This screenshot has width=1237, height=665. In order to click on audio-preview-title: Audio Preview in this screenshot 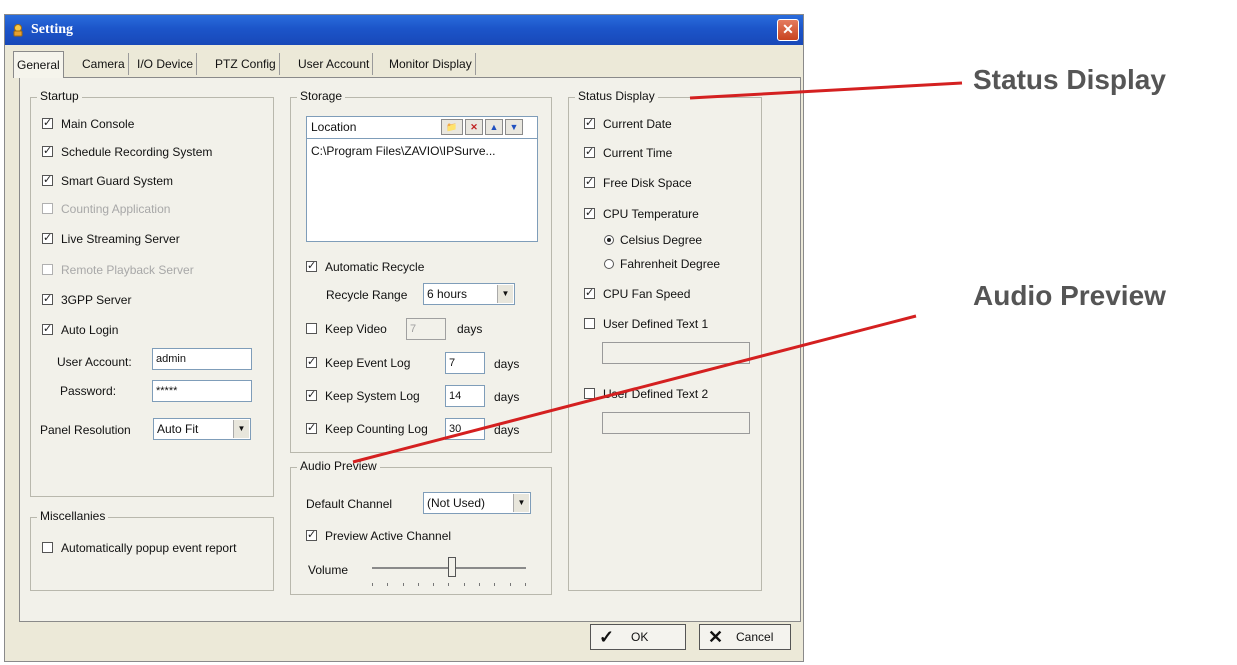, I will do `click(338, 466)`.